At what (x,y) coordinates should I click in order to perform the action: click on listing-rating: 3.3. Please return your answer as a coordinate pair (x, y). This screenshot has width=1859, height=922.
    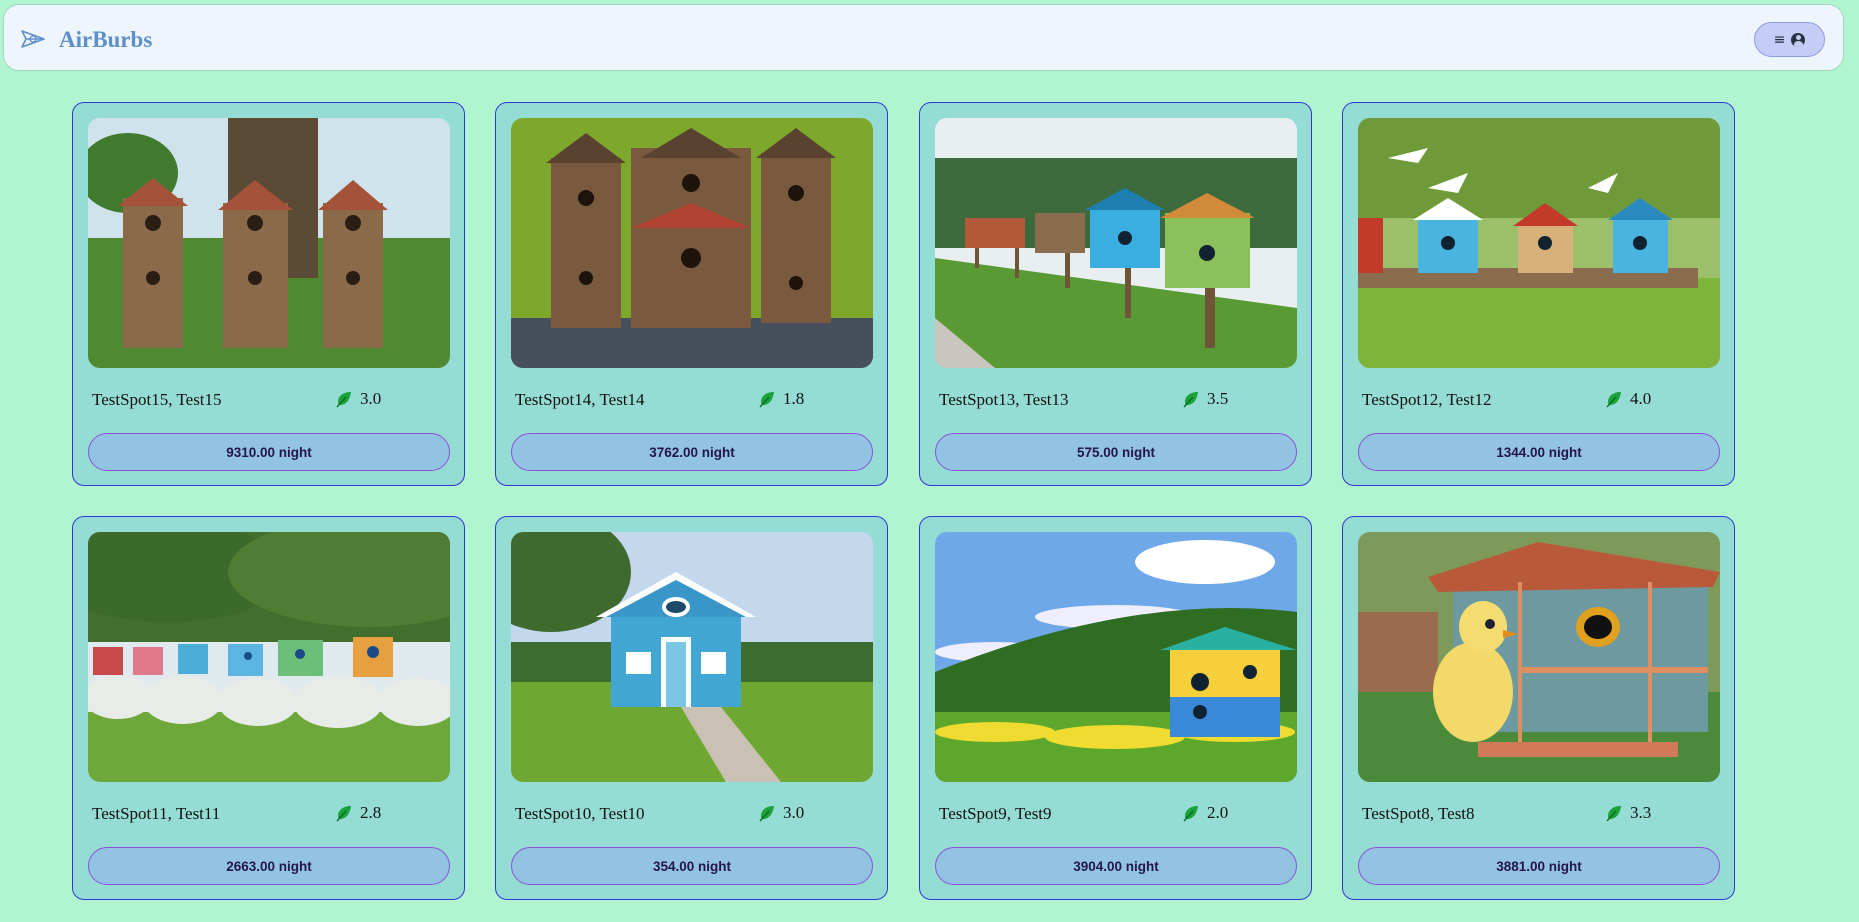
    Looking at the image, I should click on (1628, 813).